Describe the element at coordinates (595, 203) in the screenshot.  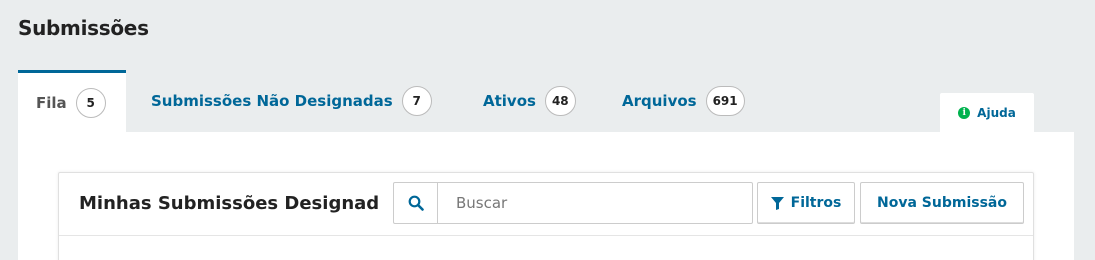
I see `search-input` at that location.